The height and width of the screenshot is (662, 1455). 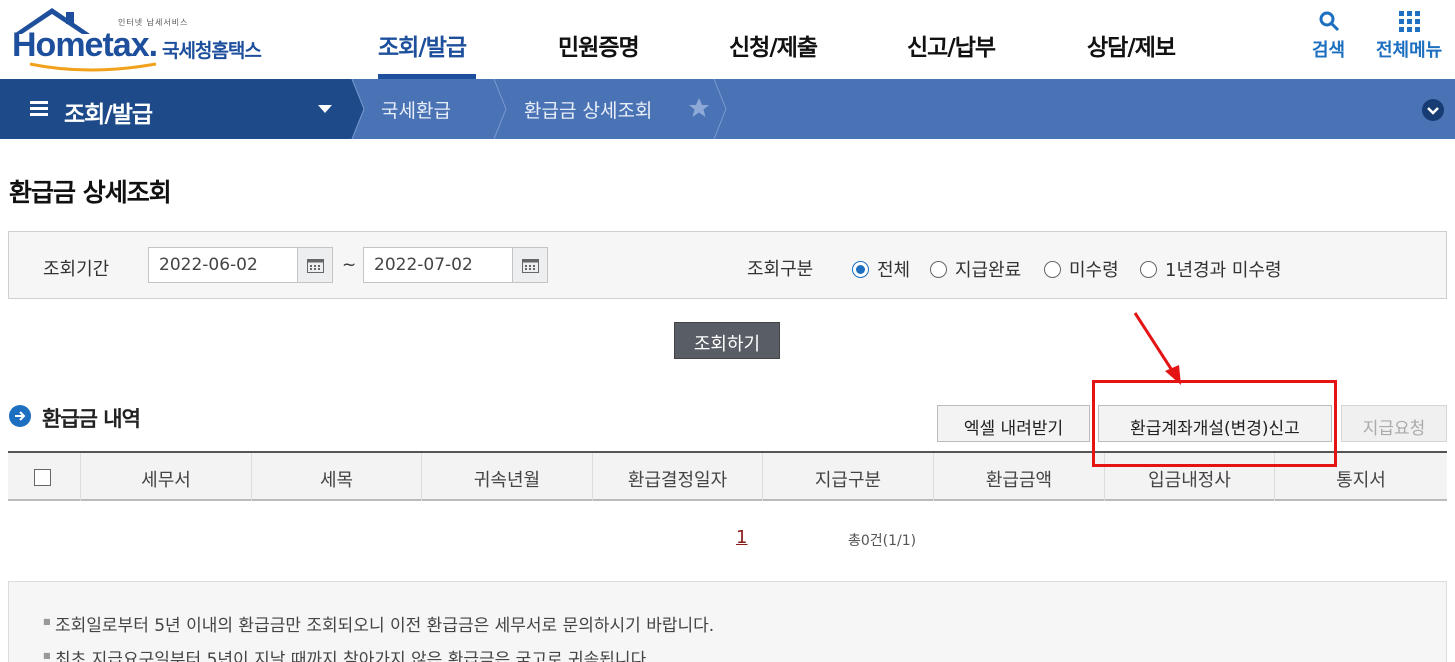 I want to click on search-label: 검색, so click(x=1329, y=50).